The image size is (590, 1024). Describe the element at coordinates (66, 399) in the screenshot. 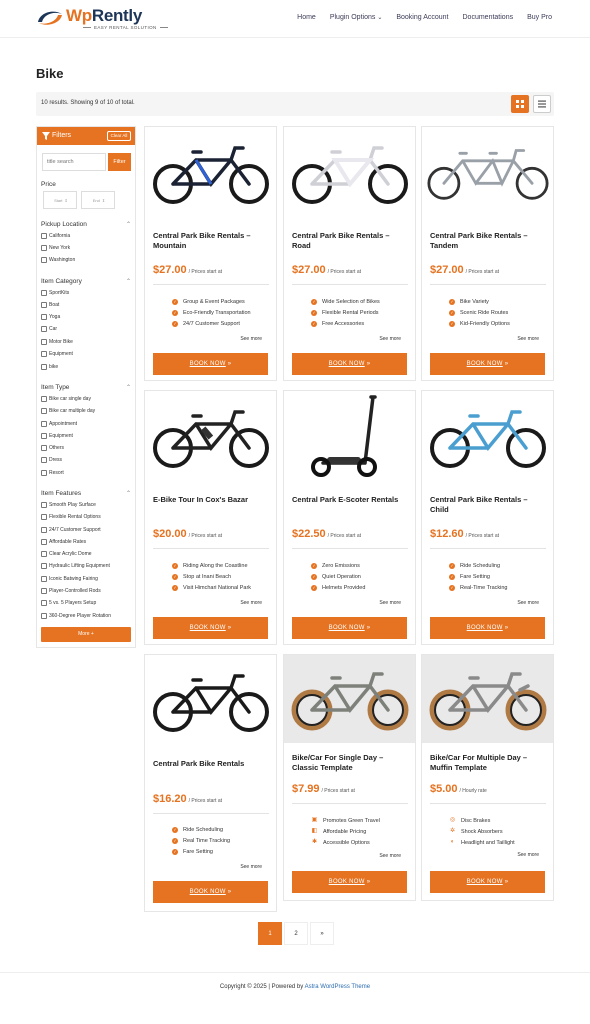

I see `type-option: Bike car single day` at that location.